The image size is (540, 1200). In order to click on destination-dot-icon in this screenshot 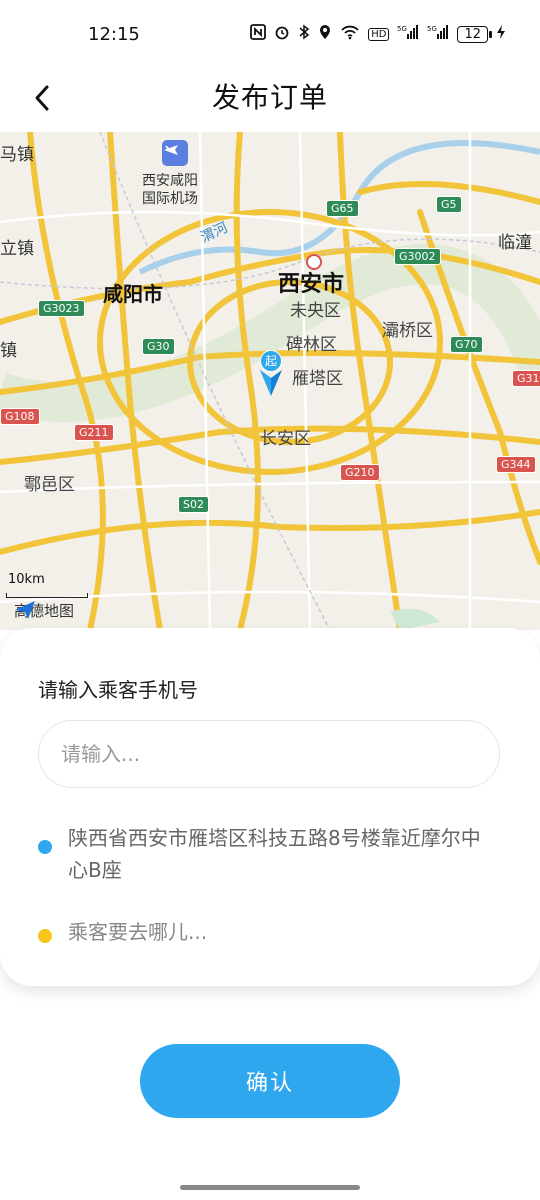, I will do `click(45, 936)`.